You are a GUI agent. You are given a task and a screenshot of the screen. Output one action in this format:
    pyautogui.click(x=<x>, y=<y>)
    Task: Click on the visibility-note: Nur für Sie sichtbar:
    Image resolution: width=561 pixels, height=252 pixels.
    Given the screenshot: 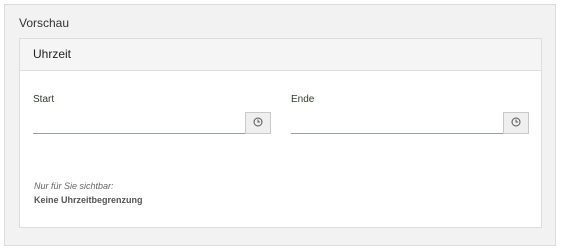 What is the action you would take?
    pyautogui.click(x=74, y=186)
    